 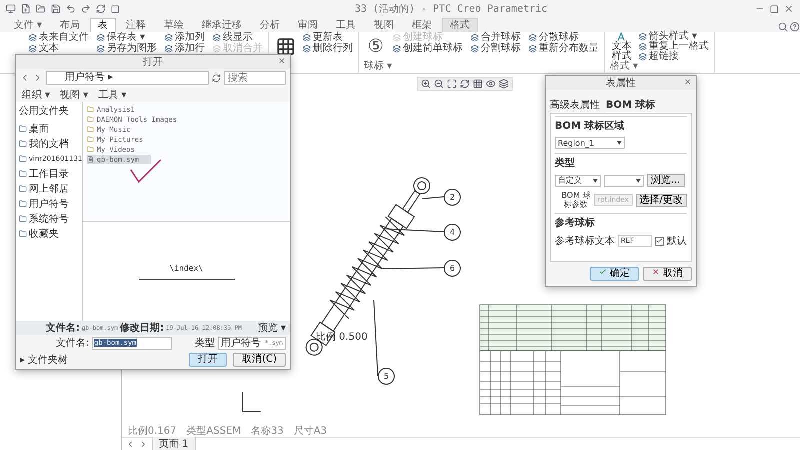 What do you see at coordinates (49, 174) in the screenshot?
I see `sidebar-item: 工作目录` at bounding box center [49, 174].